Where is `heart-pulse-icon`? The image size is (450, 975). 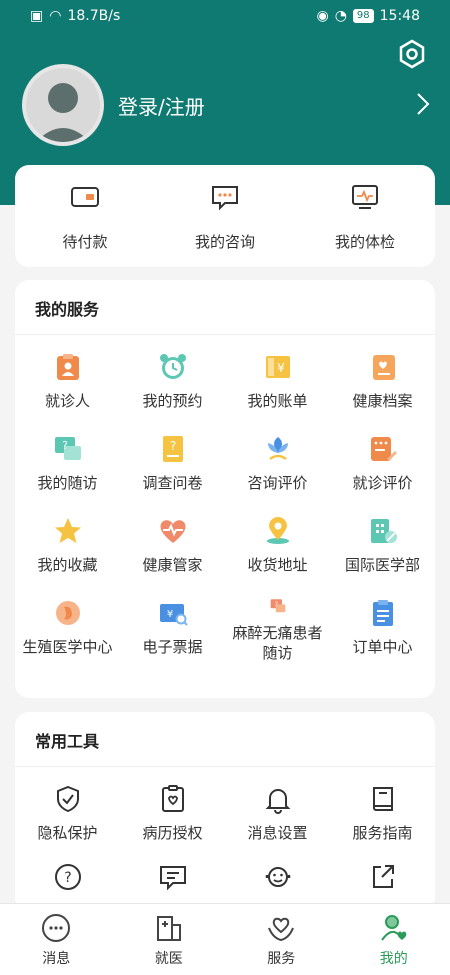 heart-pulse-icon is located at coordinates (172, 531).